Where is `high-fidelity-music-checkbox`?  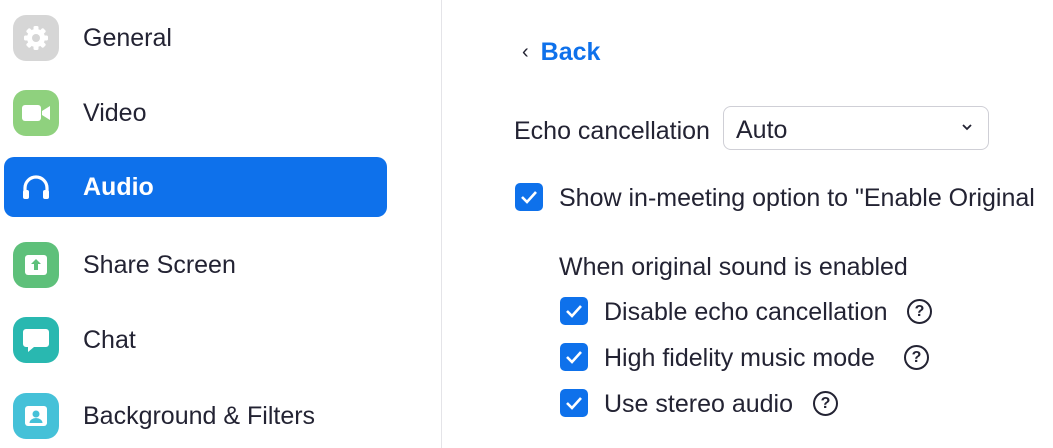 high-fidelity-music-checkbox is located at coordinates (574, 357).